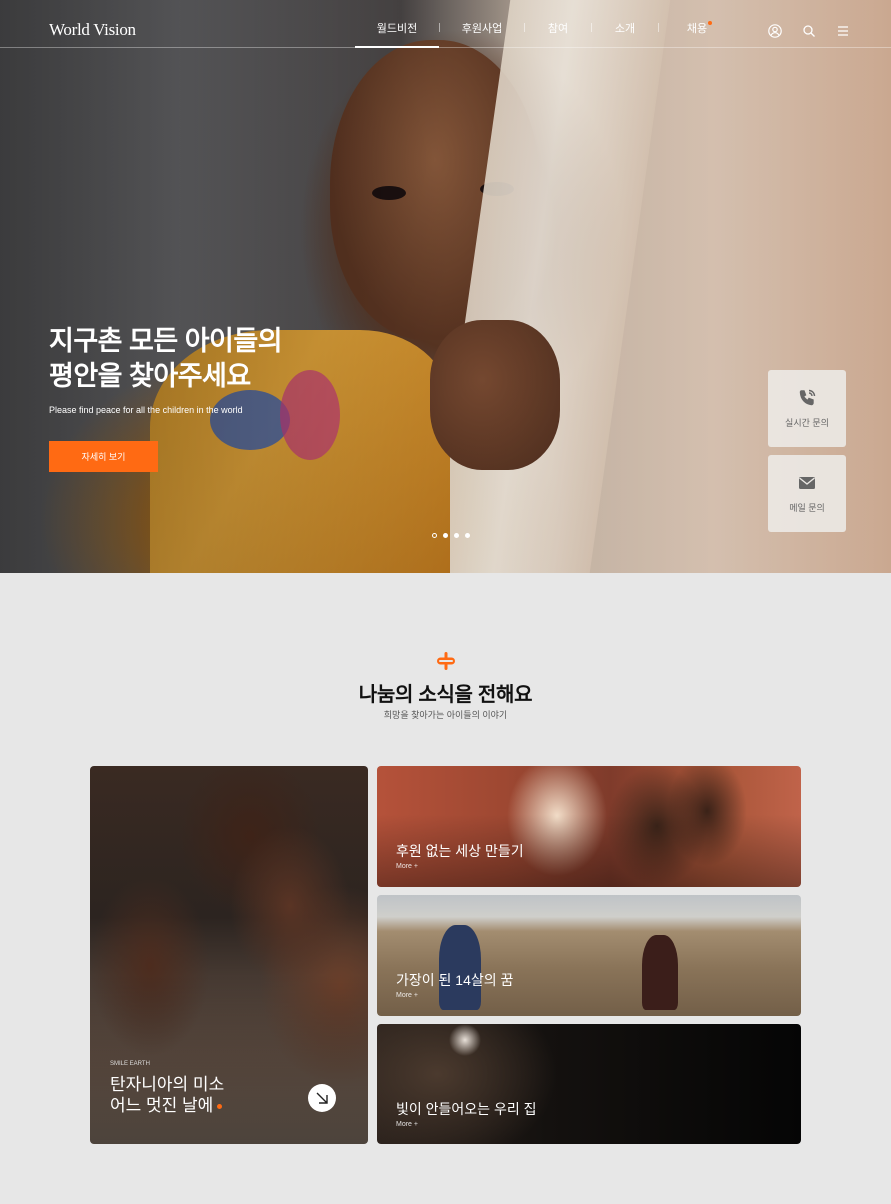 This screenshot has width=891, height=1204. I want to click on feature-story-card: SMILE EARTH 탄자니아의 미소 어느 멋진 날에, so click(229, 955).